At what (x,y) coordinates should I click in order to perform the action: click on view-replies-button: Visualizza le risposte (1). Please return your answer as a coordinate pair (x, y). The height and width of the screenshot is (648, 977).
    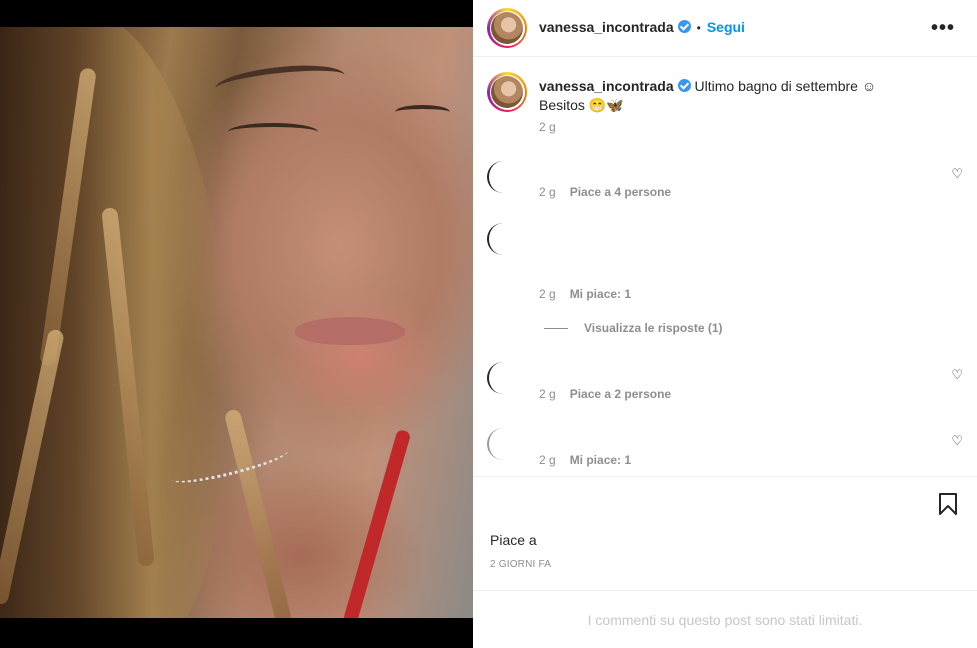
    Looking at the image, I should click on (633, 328).